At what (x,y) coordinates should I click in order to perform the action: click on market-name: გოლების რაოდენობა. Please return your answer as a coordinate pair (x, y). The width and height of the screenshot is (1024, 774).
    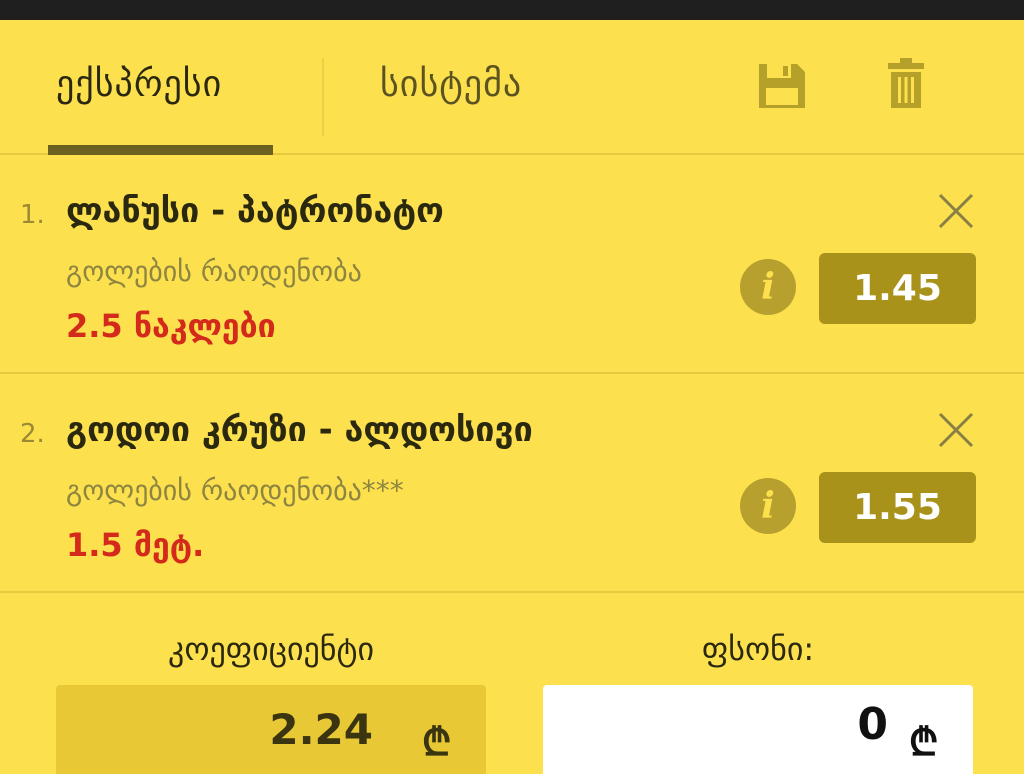
    Looking at the image, I should click on (214, 271).